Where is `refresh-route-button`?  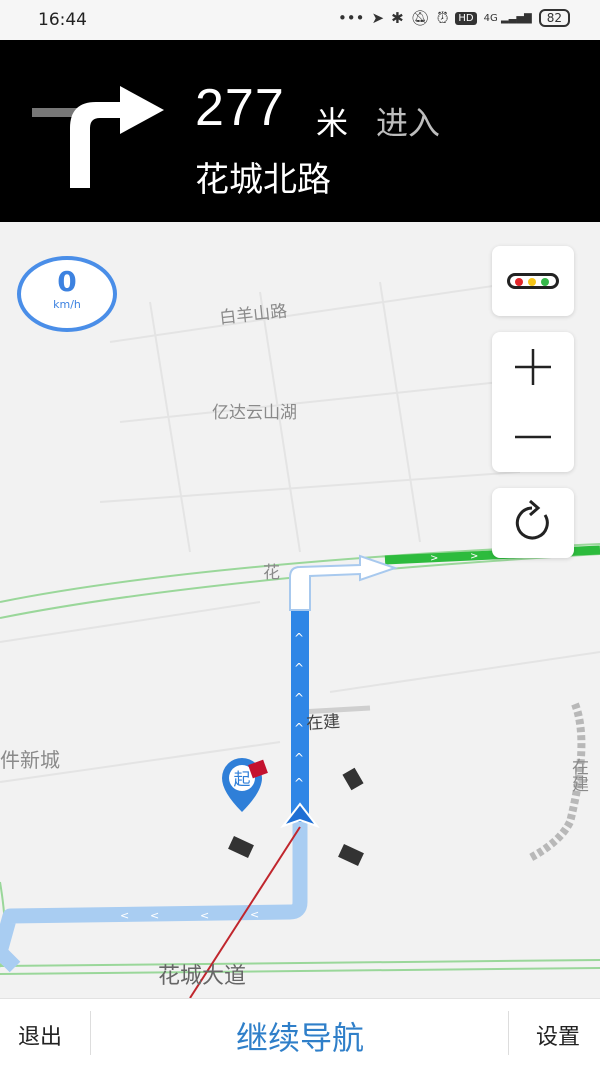 refresh-route-button is located at coordinates (533, 523).